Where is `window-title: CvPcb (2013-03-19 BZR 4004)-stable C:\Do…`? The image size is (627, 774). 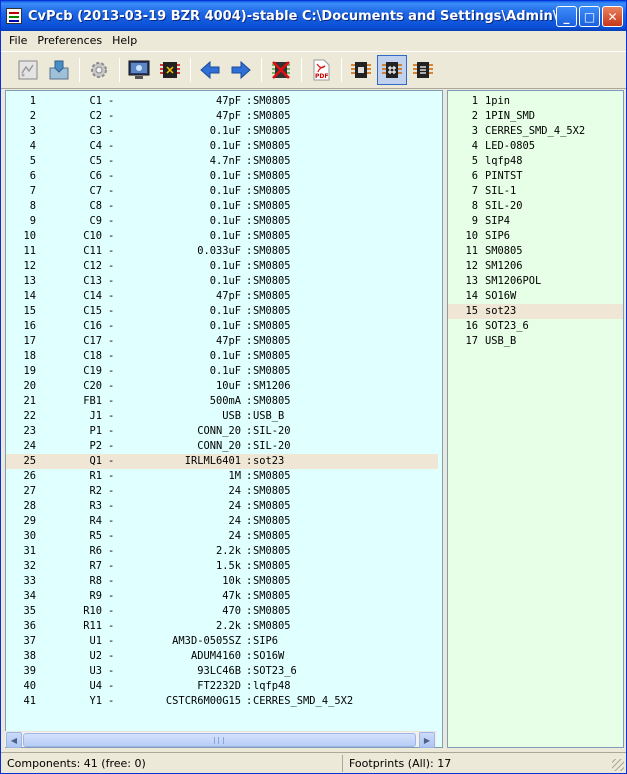
window-title: CvPcb (2013-03-19 BZR 4004)-stable C:\Do… is located at coordinates (298, 16).